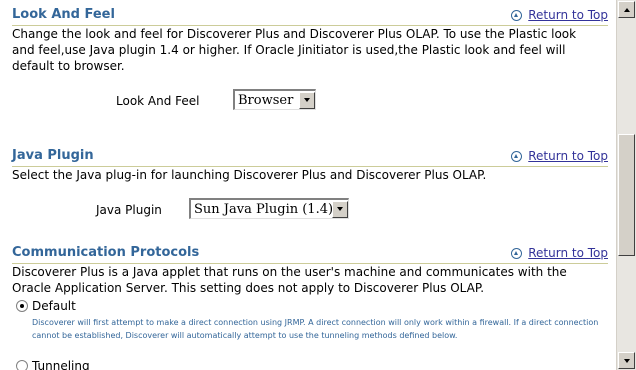 The image size is (636, 370). Describe the element at coordinates (106, 252) in the screenshot. I see `communication-protocols-title: Communication Protocols` at that location.